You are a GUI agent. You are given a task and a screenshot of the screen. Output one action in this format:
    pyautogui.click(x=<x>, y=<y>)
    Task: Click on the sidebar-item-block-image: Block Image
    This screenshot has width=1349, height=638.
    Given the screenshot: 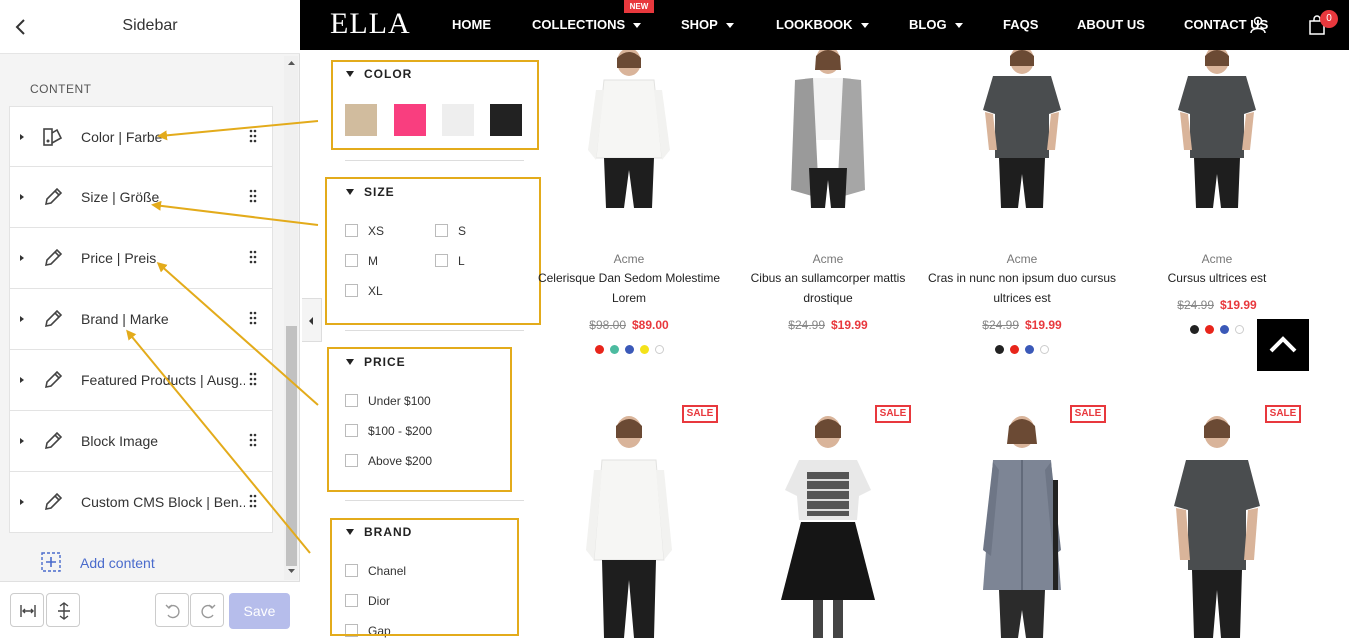 What is the action you would take?
    pyautogui.click(x=141, y=441)
    